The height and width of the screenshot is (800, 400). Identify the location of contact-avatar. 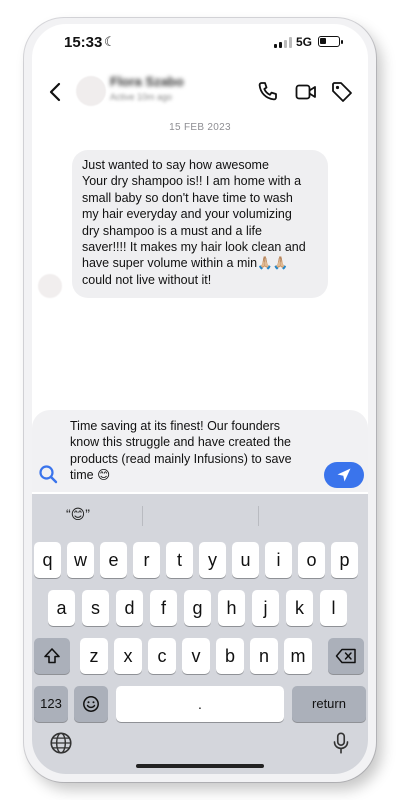
(91, 91).